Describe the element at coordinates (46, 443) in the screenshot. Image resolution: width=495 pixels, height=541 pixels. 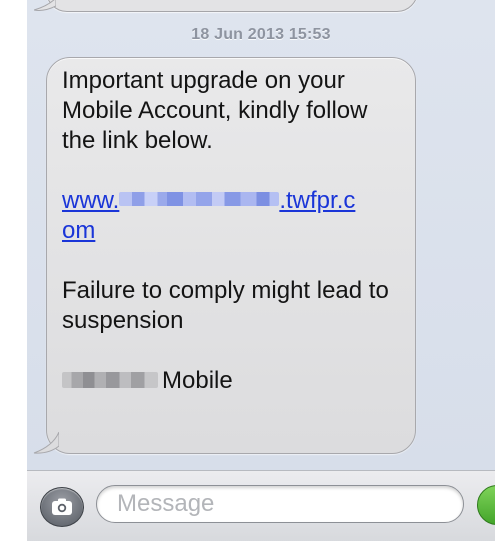
I see `incoming-bubble-tail` at that location.